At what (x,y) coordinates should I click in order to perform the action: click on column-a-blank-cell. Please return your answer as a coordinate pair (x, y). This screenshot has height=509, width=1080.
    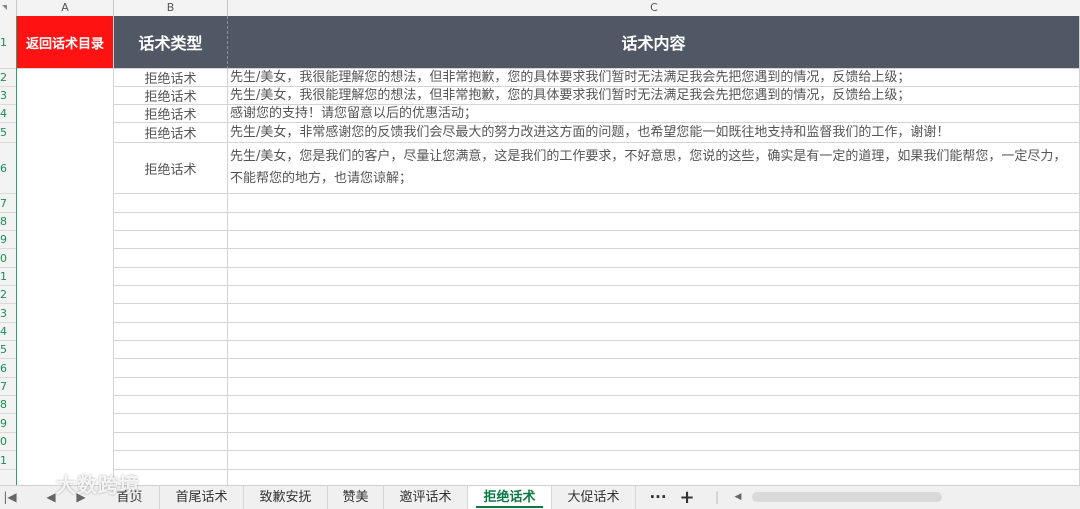
    Looking at the image, I should click on (65, 277).